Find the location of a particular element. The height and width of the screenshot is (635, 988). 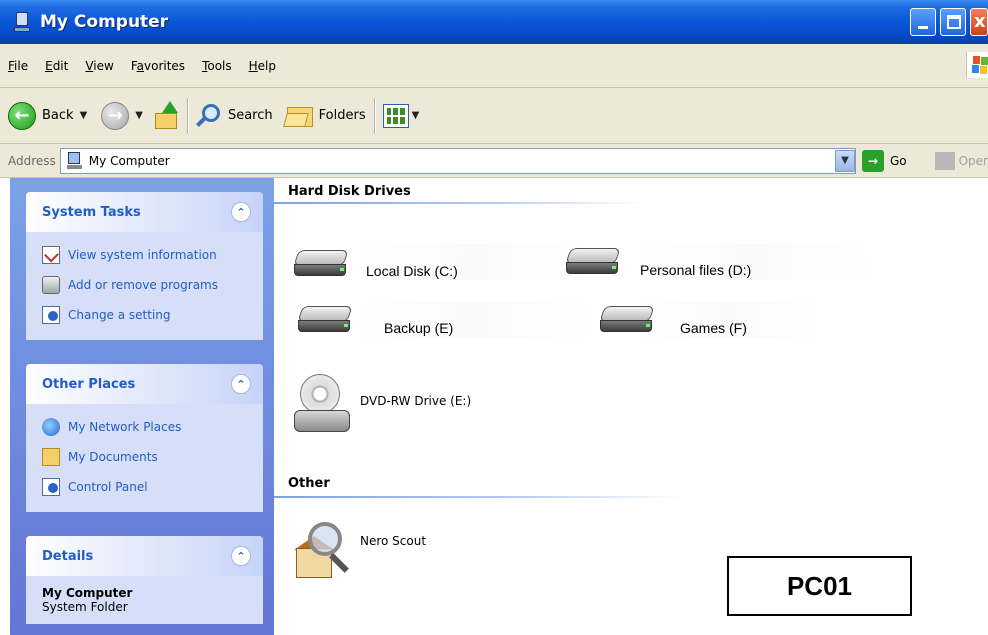

menu-favorites-accel: a is located at coordinates (140, 65).